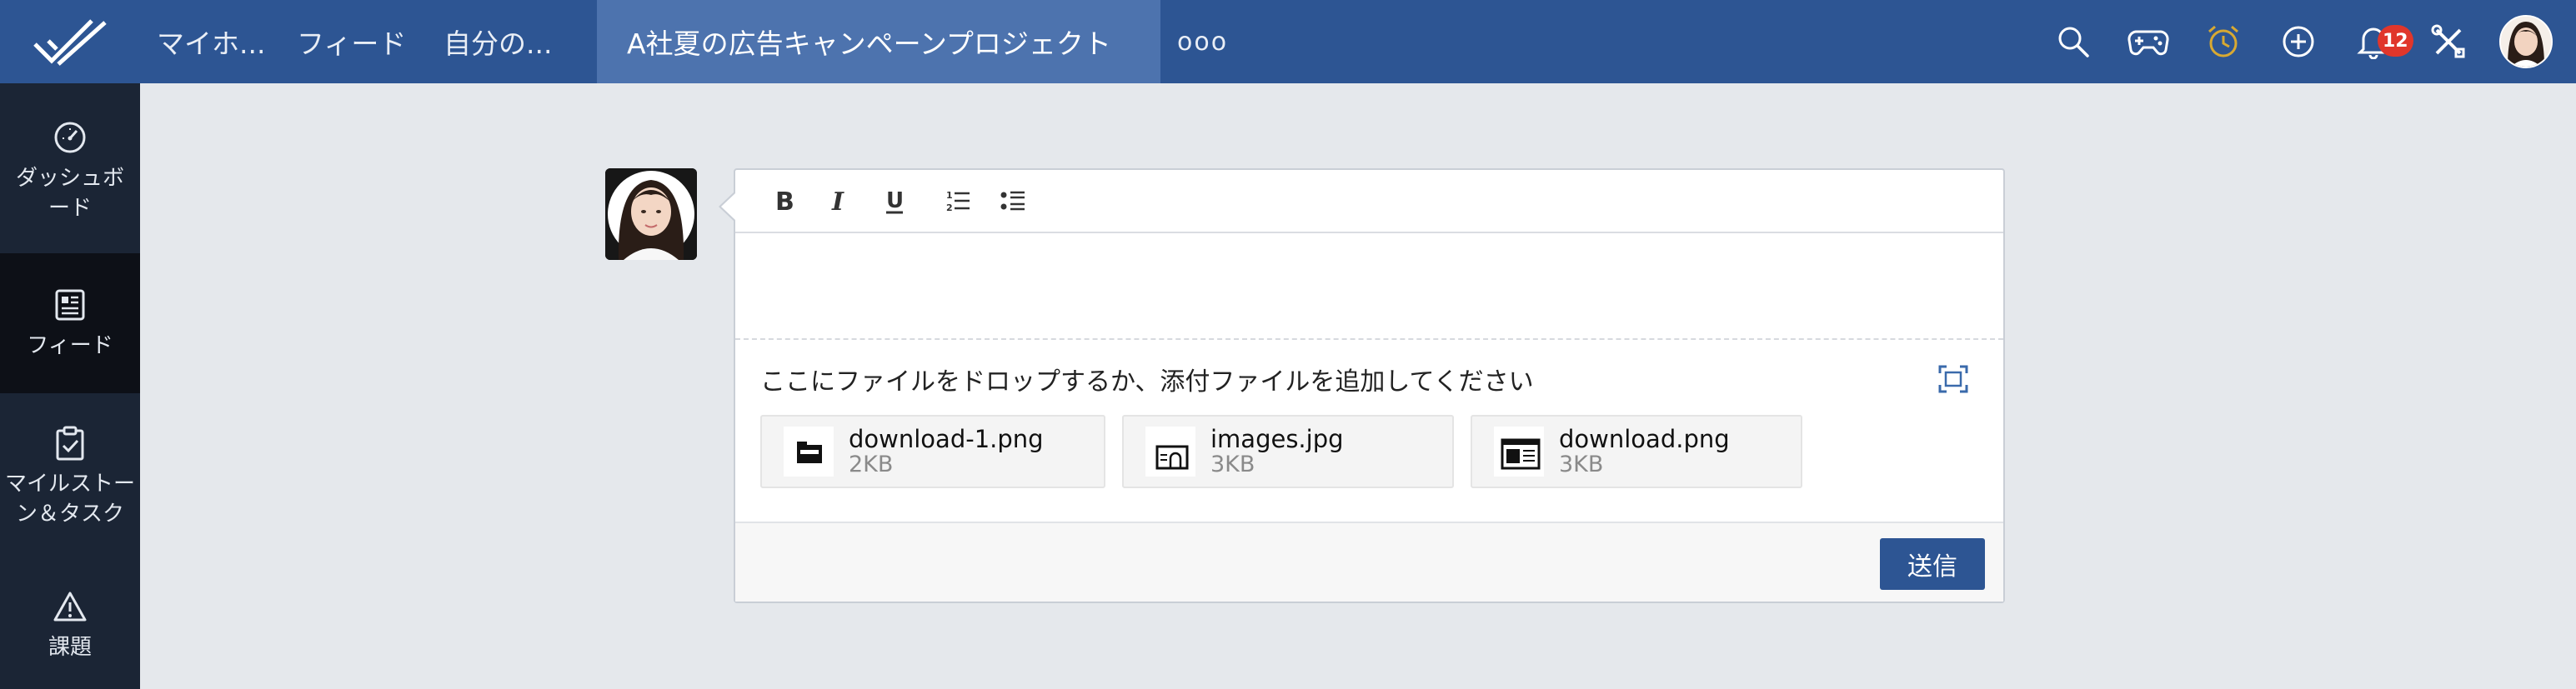 The height and width of the screenshot is (689, 2576). I want to click on app-logo, so click(70, 41).